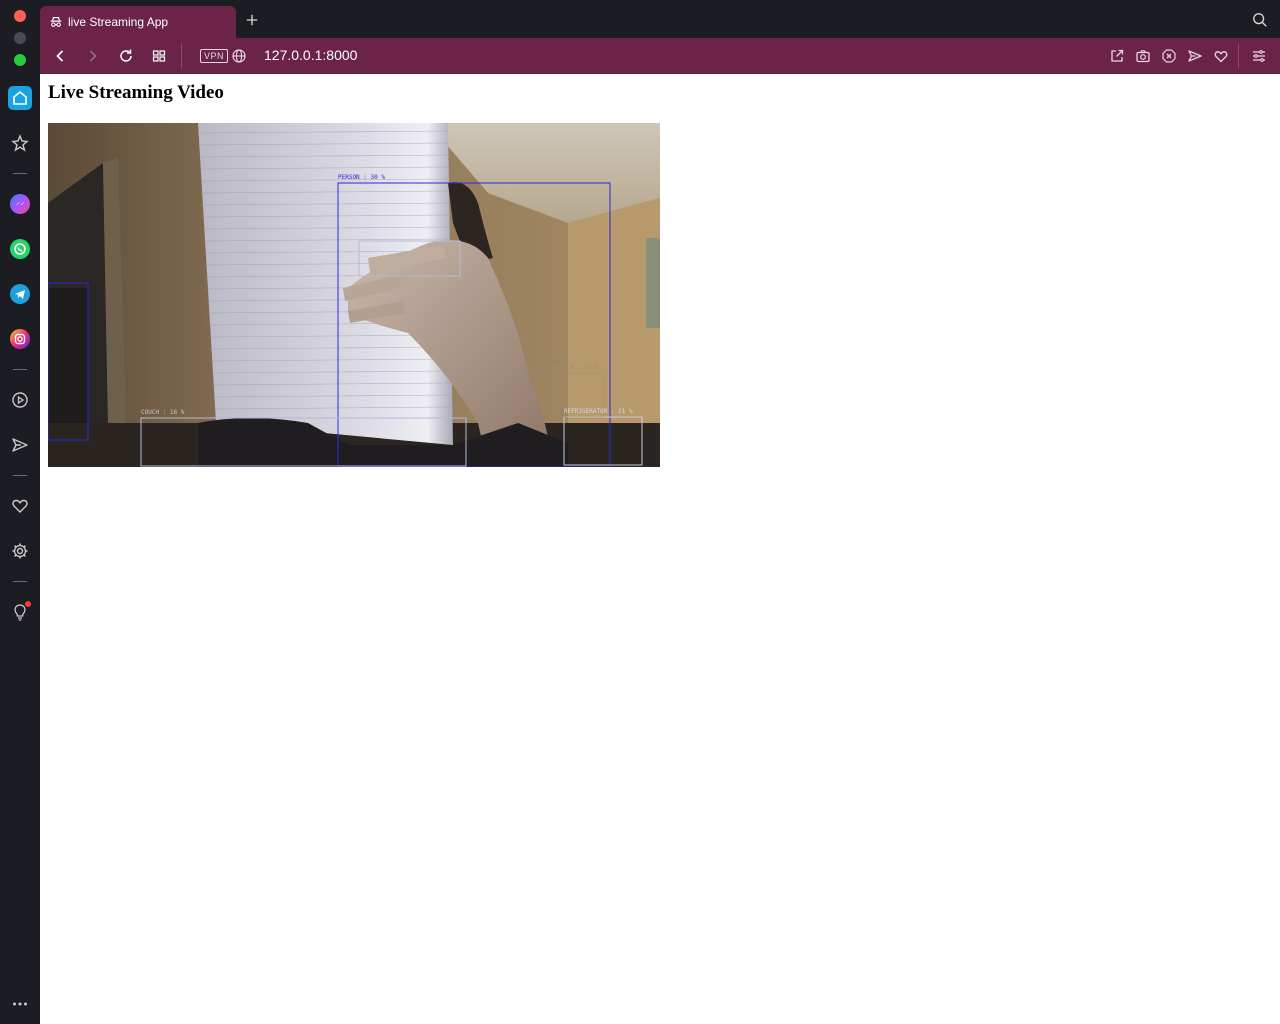 This screenshot has width=1280, height=1024. Describe the element at coordinates (20, 551) in the screenshot. I see `settings-gear-icon` at that location.